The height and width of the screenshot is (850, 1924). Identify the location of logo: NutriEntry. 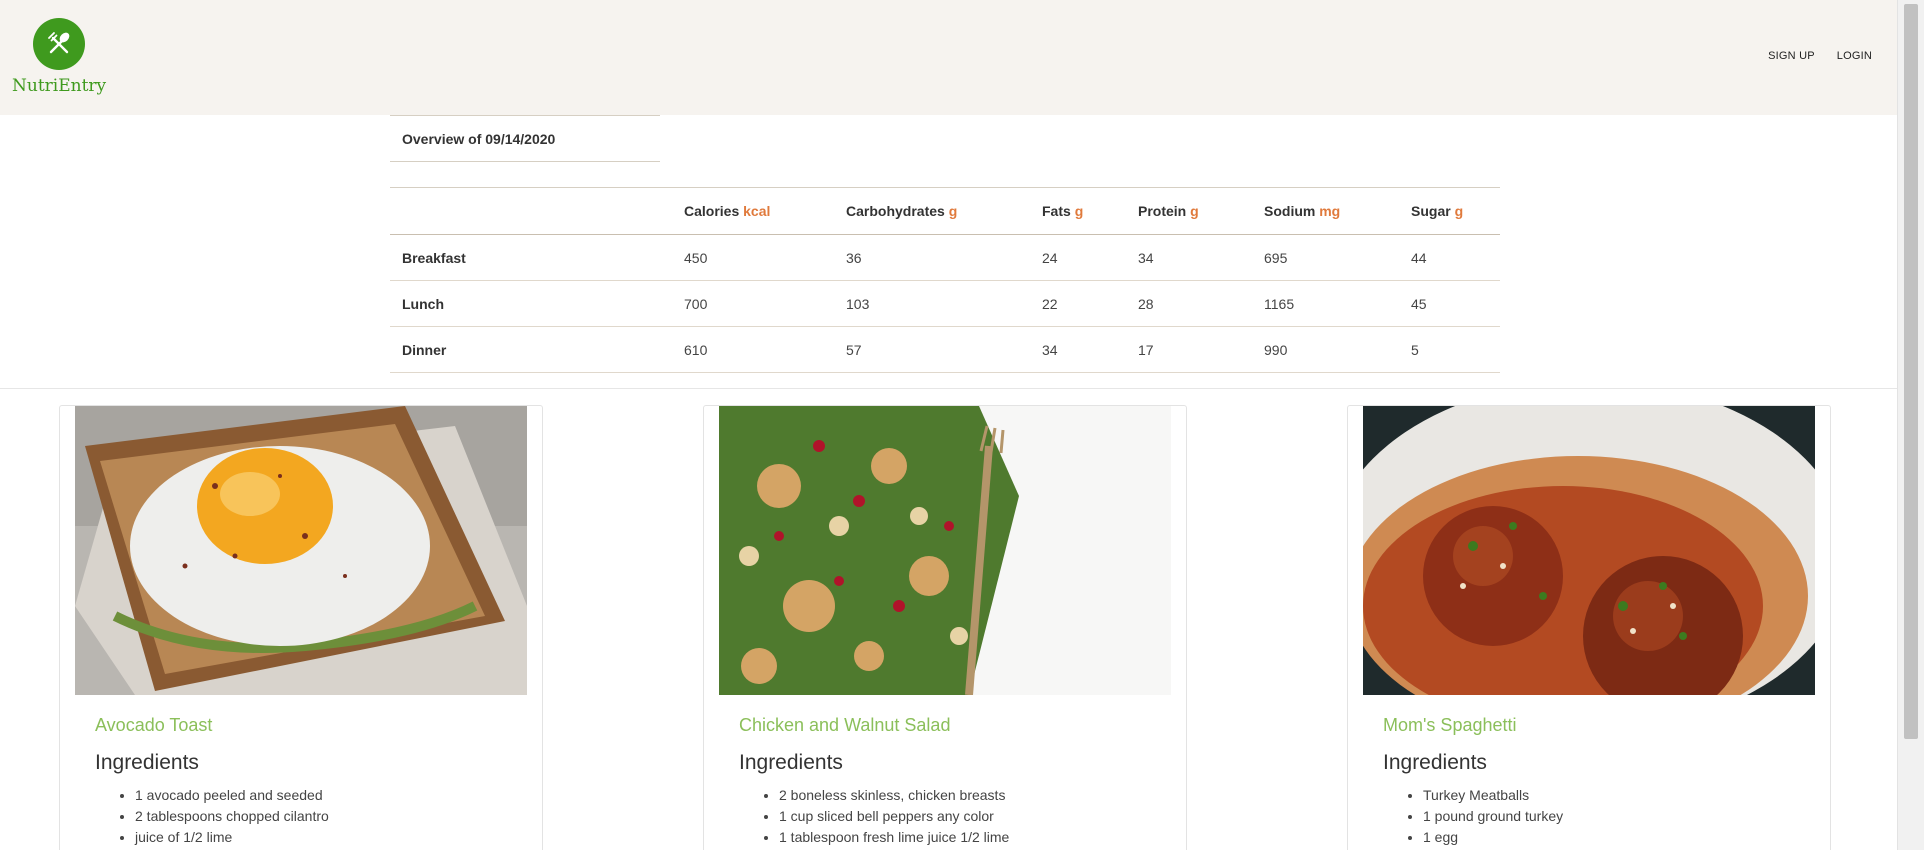
(59, 57).